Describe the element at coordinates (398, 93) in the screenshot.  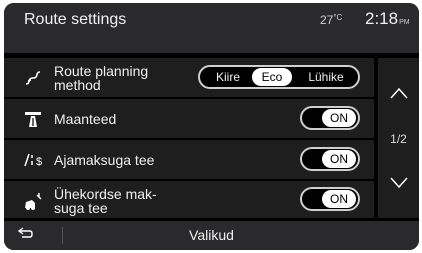
I see `chevron-up-icon` at that location.